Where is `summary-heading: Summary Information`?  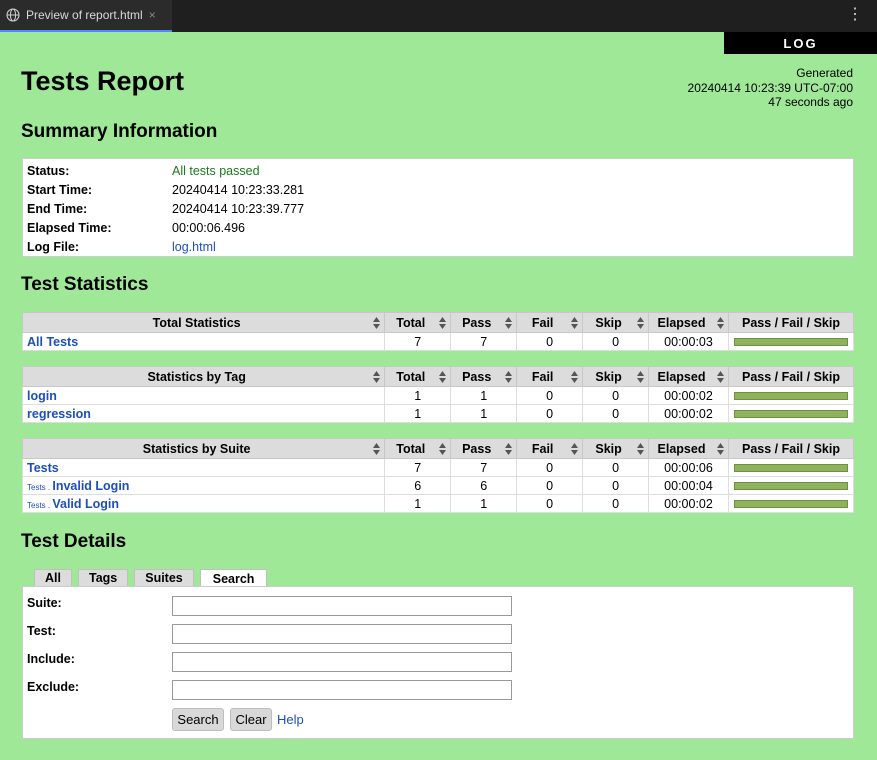
summary-heading: Summary Information is located at coordinates (119, 131).